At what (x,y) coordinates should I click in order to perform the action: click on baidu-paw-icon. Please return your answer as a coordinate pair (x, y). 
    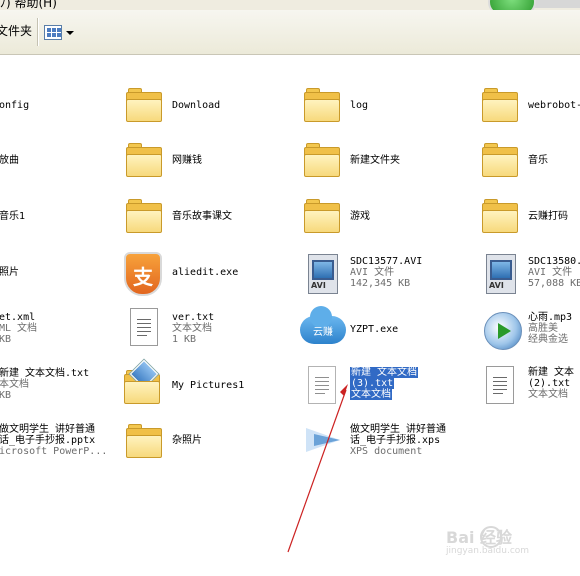
    Looking at the image, I should click on (491, 537).